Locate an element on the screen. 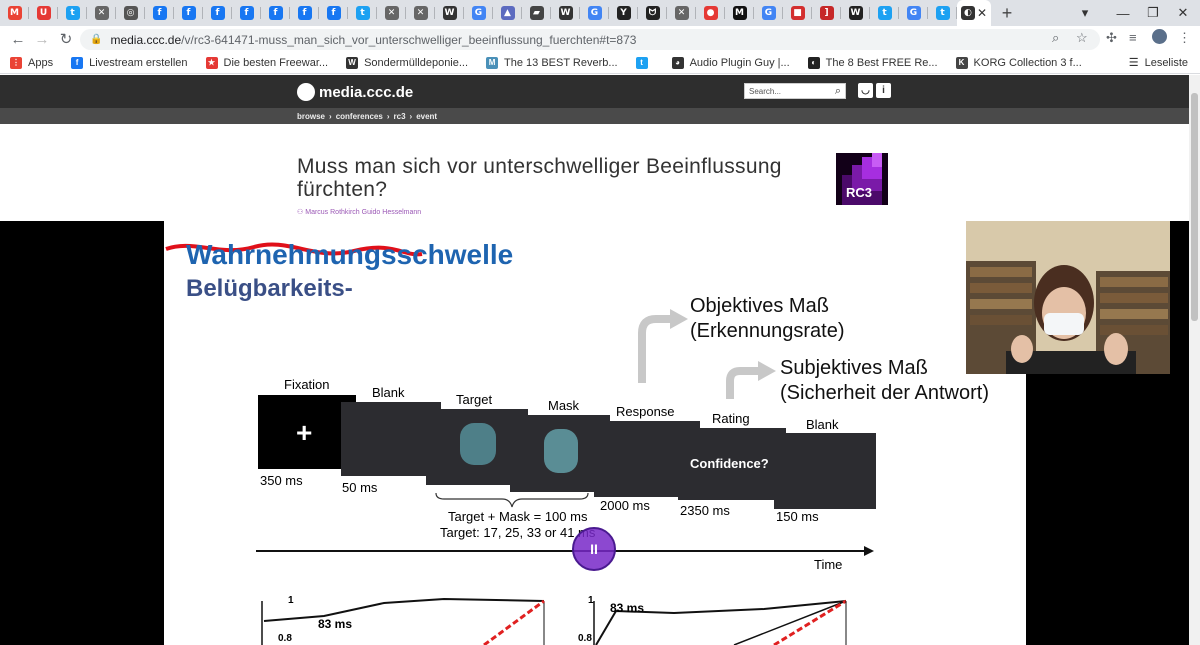 This screenshot has width=1200, height=645. bookmark-item: t is located at coordinates (644, 62).